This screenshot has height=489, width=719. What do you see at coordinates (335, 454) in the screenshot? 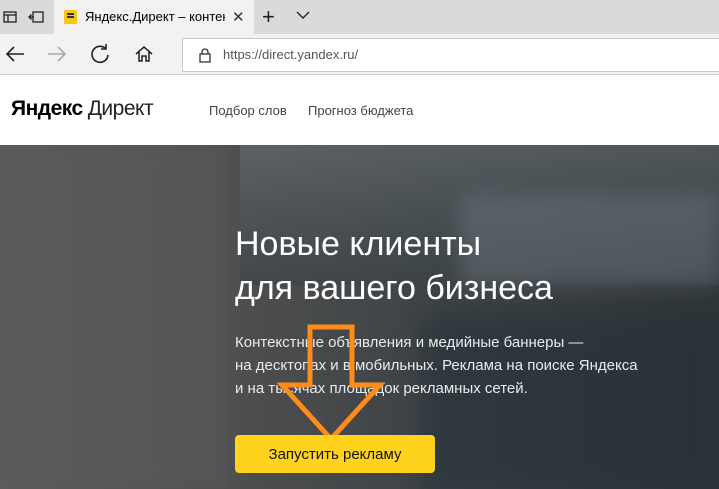
I see `launch-ad-button: Запустить рекламу` at bounding box center [335, 454].